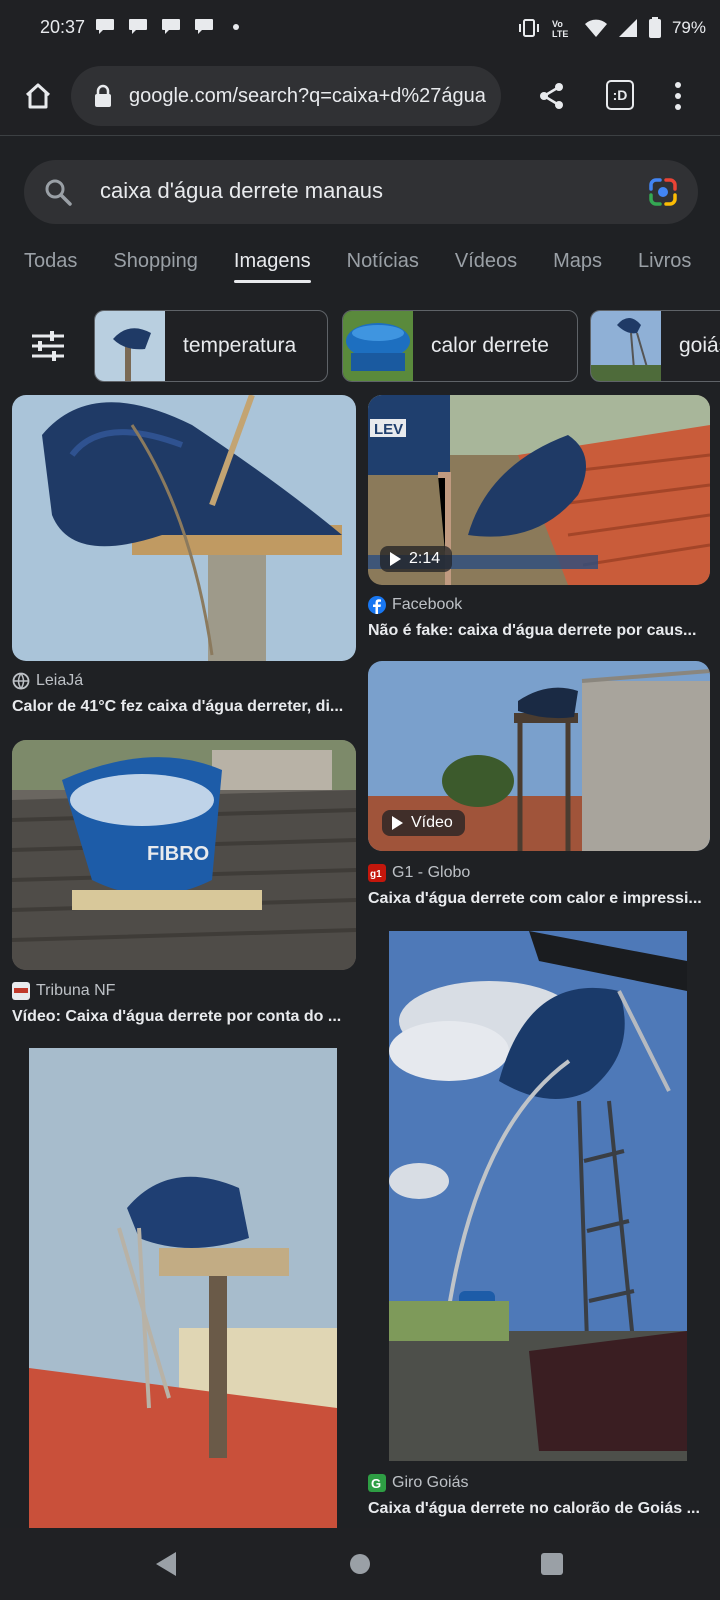 This screenshot has height=1600, width=720. Describe the element at coordinates (663, 192) in the screenshot. I see `google-lens-icon` at that location.